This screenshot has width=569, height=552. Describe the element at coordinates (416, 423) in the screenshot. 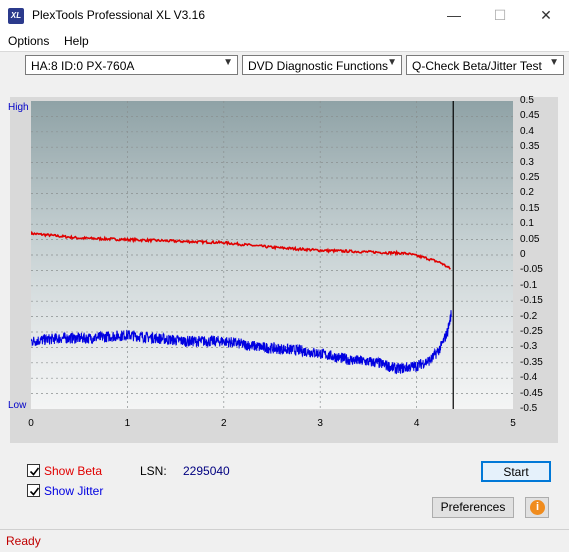

I see `x-tick-label: 4` at that location.